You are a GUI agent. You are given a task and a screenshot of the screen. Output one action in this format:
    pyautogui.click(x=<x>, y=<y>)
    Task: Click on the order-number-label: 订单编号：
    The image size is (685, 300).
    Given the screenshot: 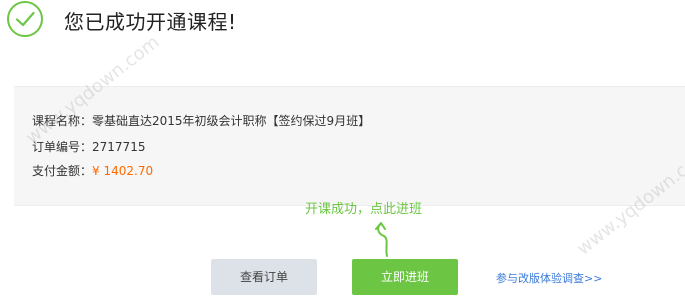 What is the action you would take?
    pyautogui.click(x=62, y=147)
    